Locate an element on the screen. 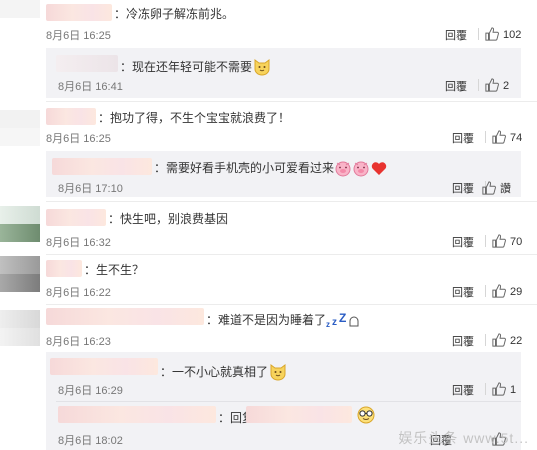  like-button: 70 is located at coordinates (507, 241).